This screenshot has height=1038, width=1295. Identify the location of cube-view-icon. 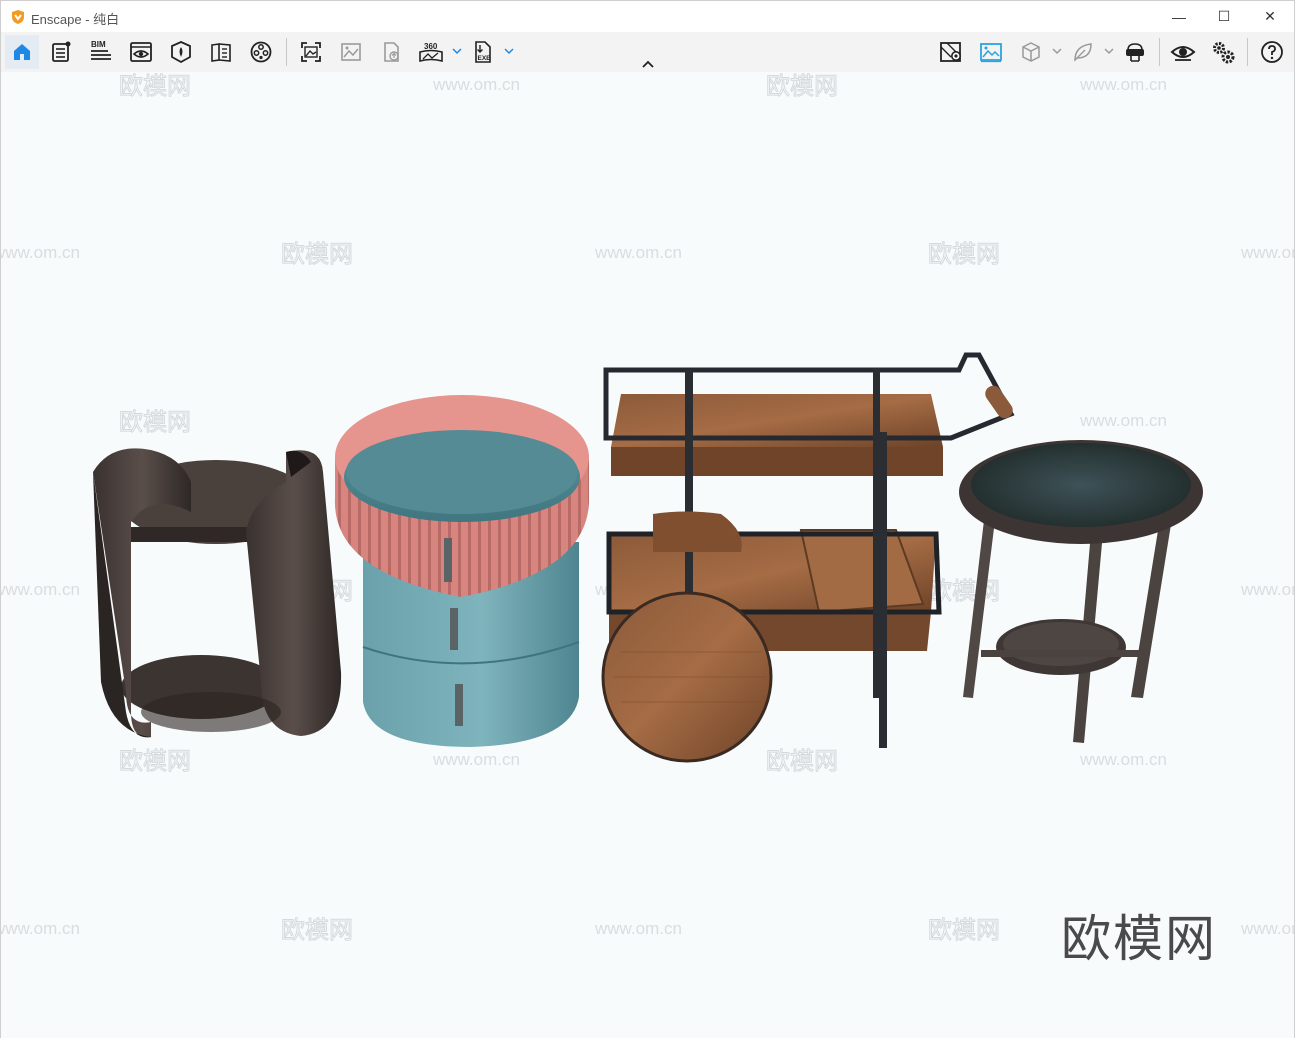
(1031, 52).